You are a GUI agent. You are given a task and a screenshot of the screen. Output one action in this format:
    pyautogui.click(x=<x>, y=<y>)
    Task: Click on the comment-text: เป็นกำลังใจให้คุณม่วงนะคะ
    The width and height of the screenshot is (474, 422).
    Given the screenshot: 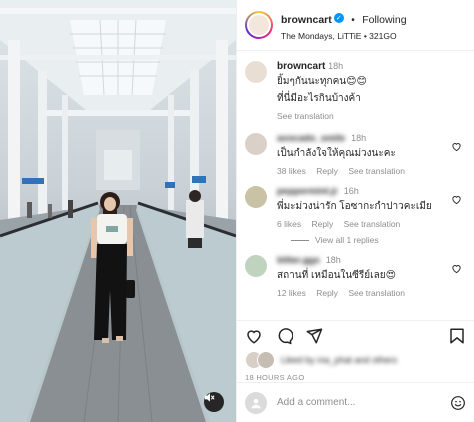 What is the action you would take?
    pyautogui.click(x=336, y=153)
    